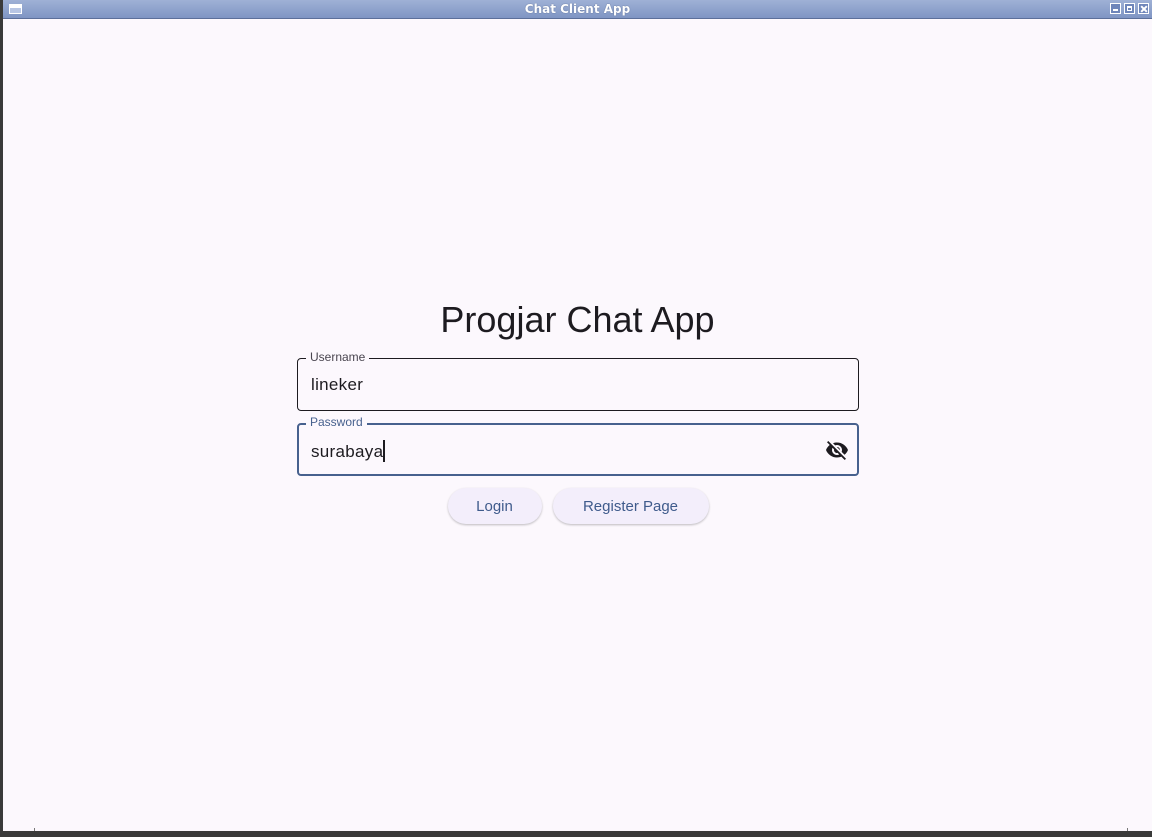 Image resolution: width=1152 pixels, height=837 pixels. What do you see at coordinates (336, 422) in the screenshot?
I see `password-label: Password` at bounding box center [336, 422].